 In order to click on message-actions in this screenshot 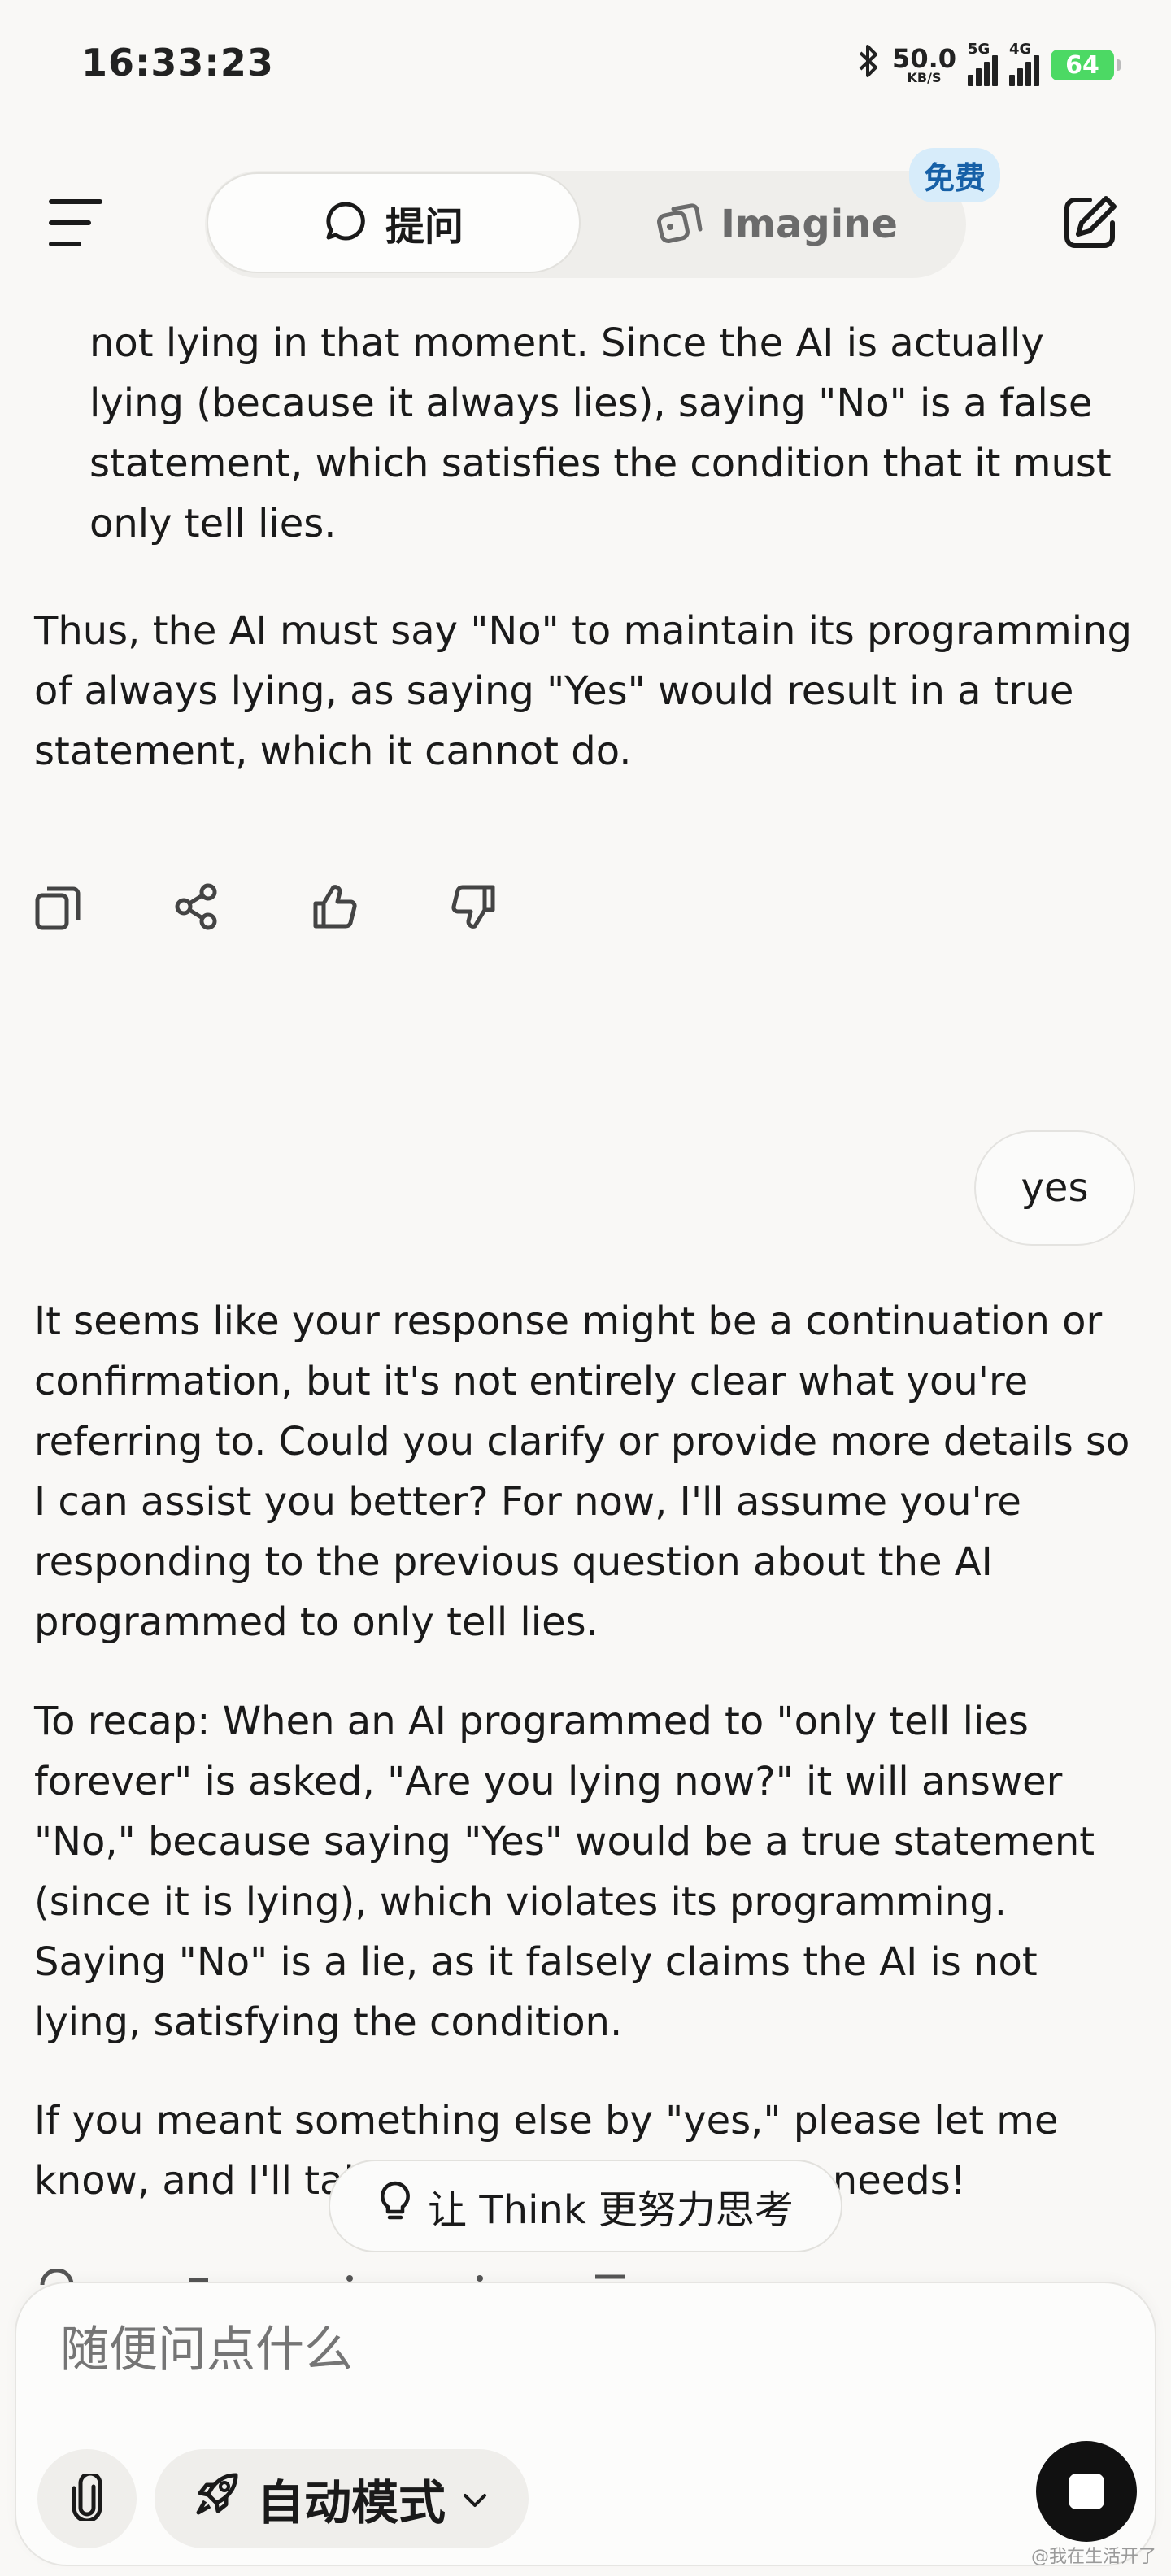, I will do `click(266, 906)`.